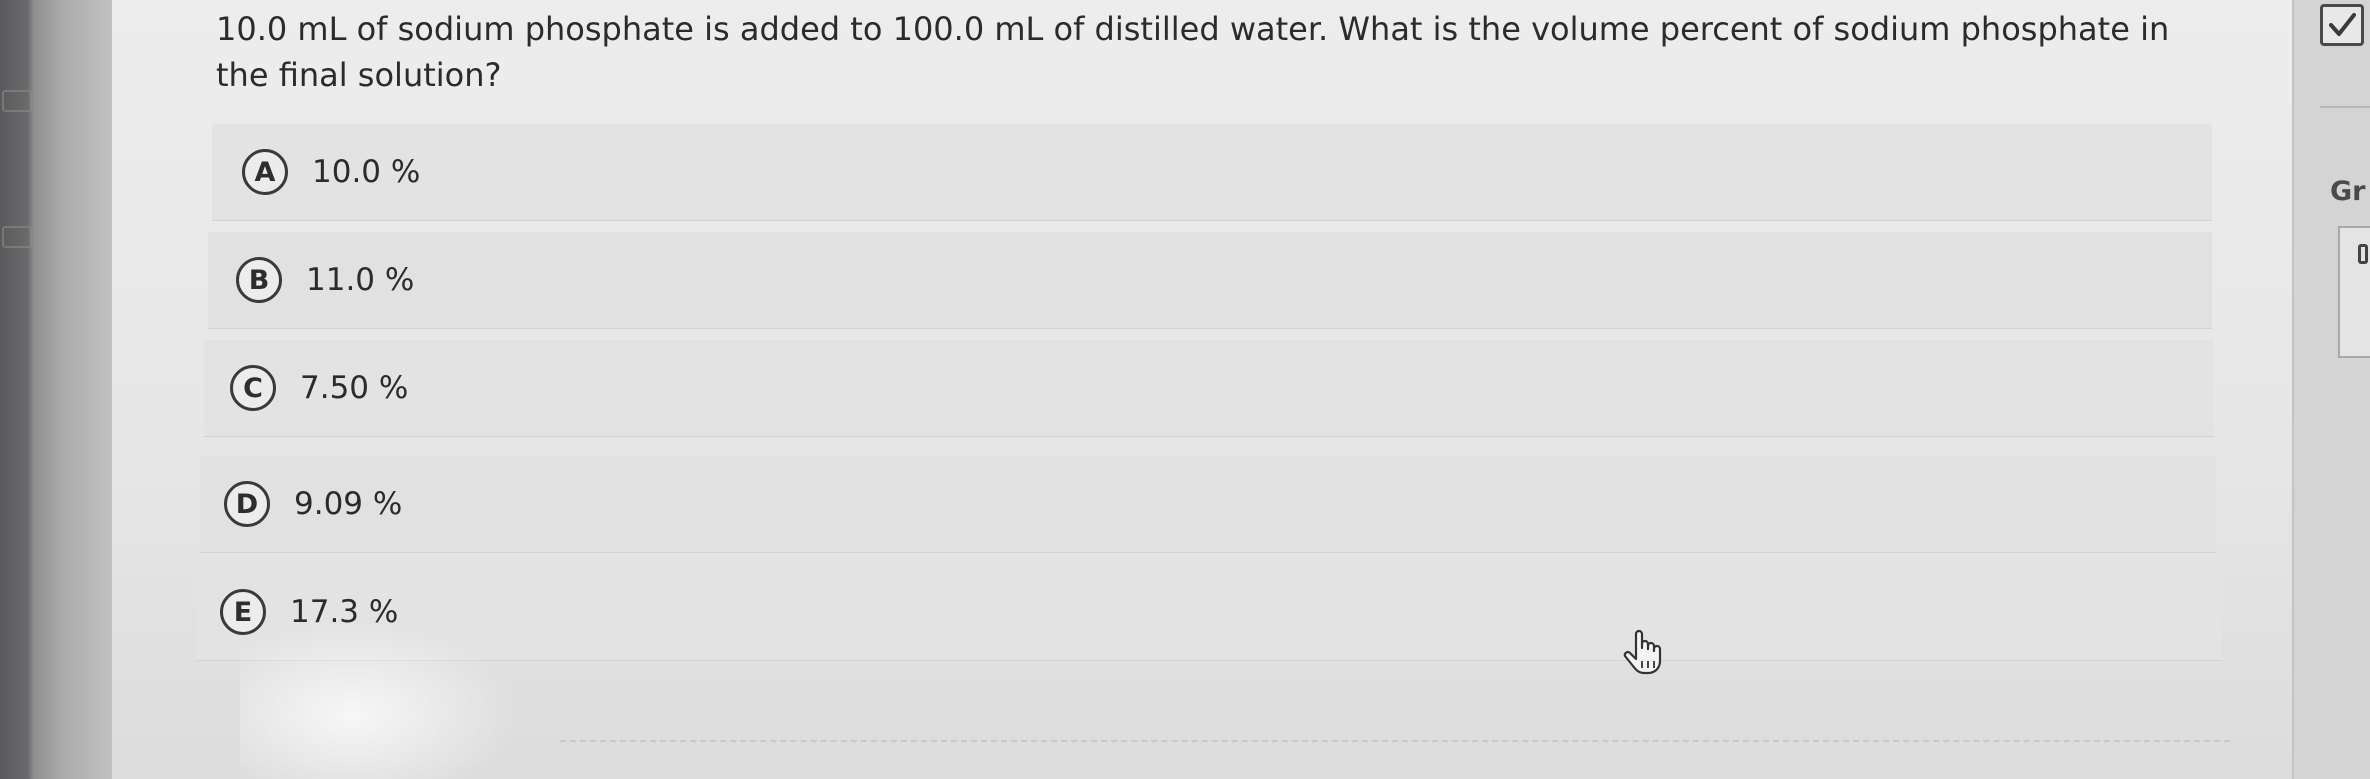 The width and height of the screenshot is (2370, 779). Describe the element at coordinates (354, 388) in the screenshot. I see `option-text-c: 7.50 %` at that location.